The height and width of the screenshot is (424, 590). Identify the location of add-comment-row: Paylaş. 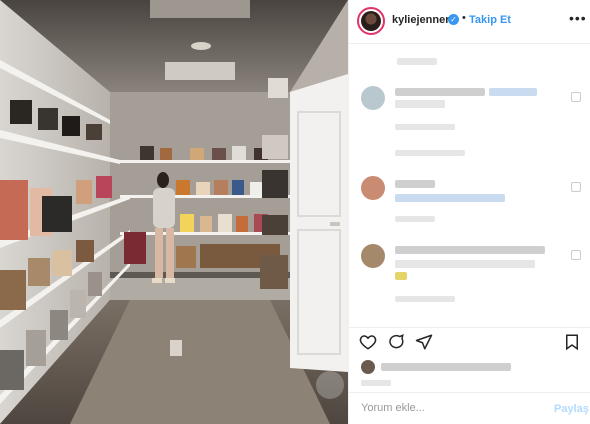
(469, 408).